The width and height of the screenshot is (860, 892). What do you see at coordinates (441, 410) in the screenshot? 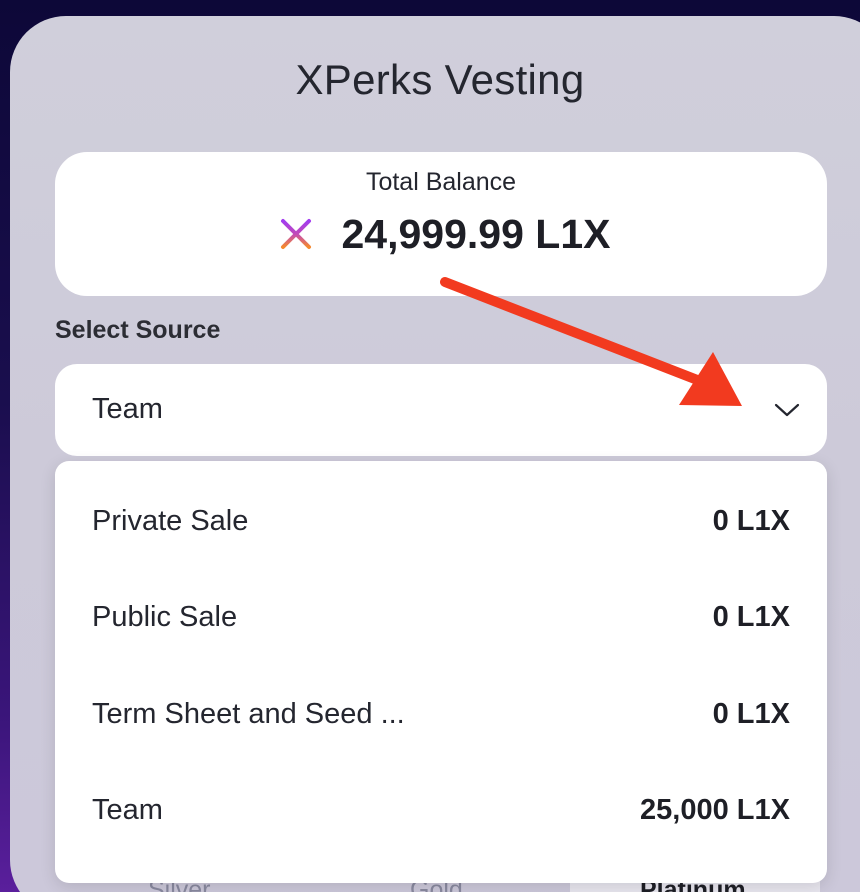
I see `source-select: Team` at bounding box center [441, 410].